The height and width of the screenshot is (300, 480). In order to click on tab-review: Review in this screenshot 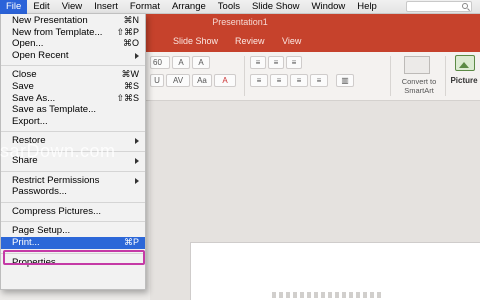, I will do `click(250, 41)`.